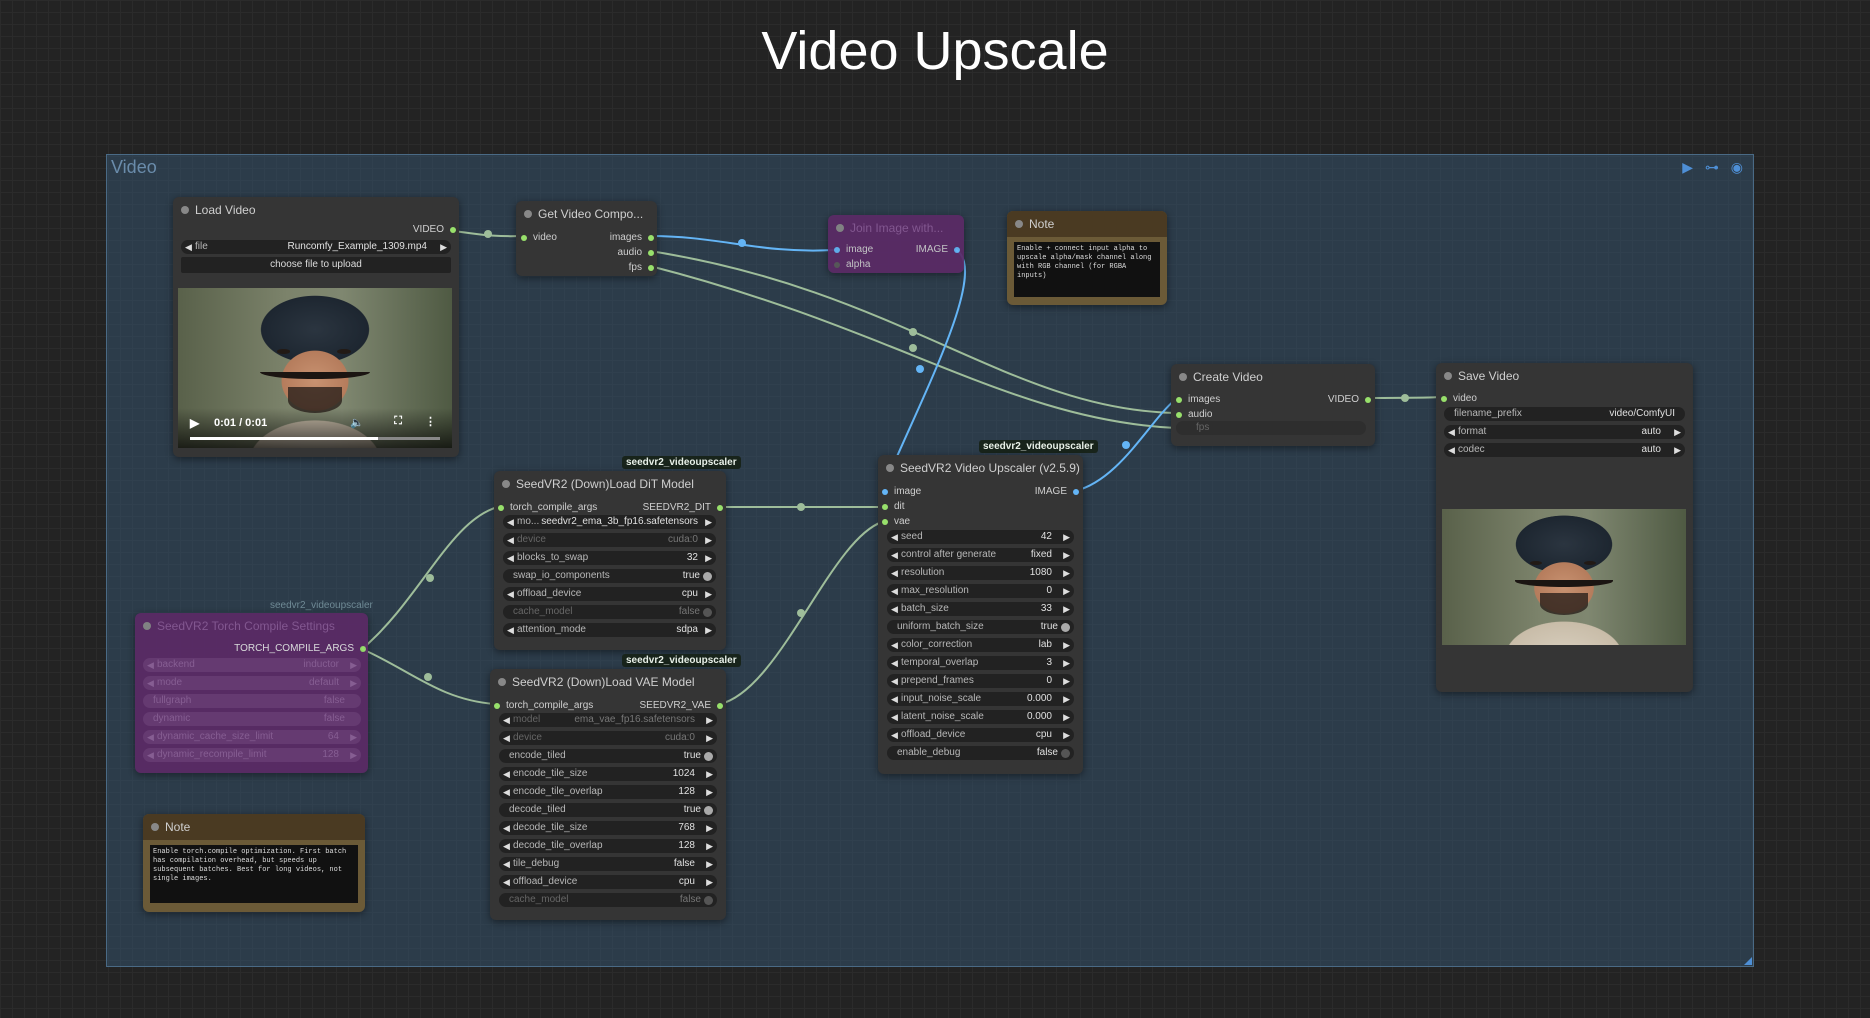 The height and width of the screenshot is (1018, 1870). I want to click on torch-settings-title: SeedVR2 Torch Compile Settings, so click(251, 626).